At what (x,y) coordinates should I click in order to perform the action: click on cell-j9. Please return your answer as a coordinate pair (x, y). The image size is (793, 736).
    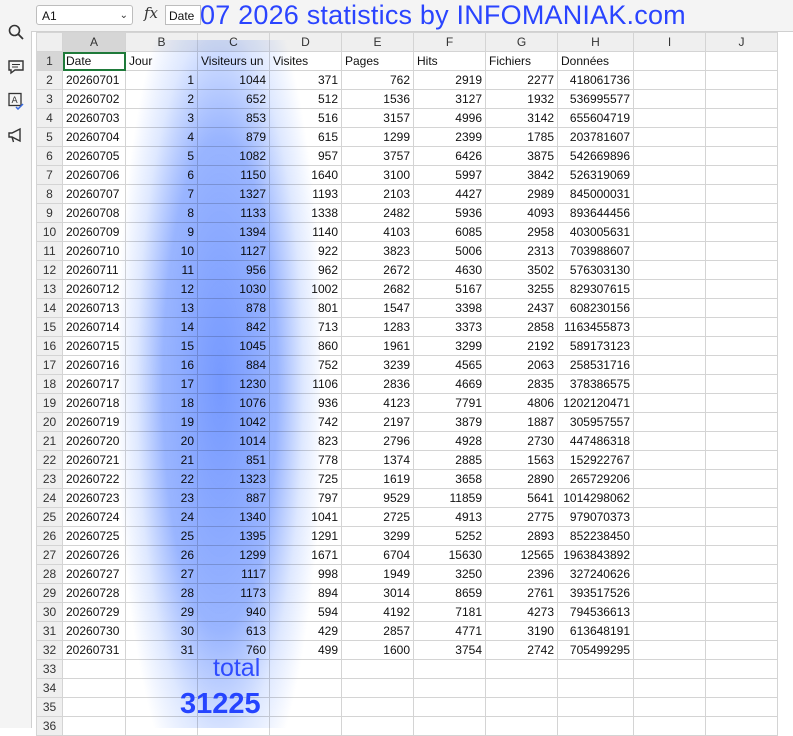
    Looking at the image, I should click on (741, 213).